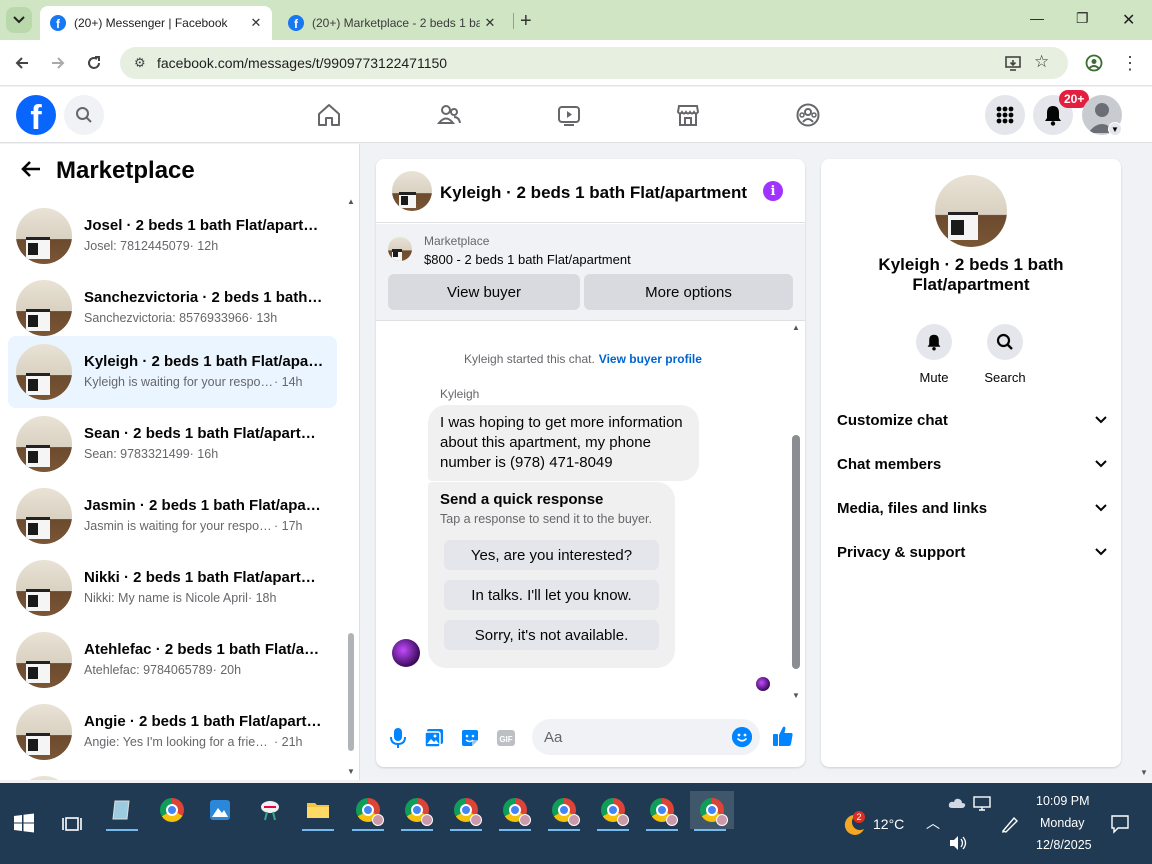 The image size is (1152, 864). Describe the element at coordinates (972, 552) in the screenshot. I see `section-privacy-support: Privacy & support` at that location.